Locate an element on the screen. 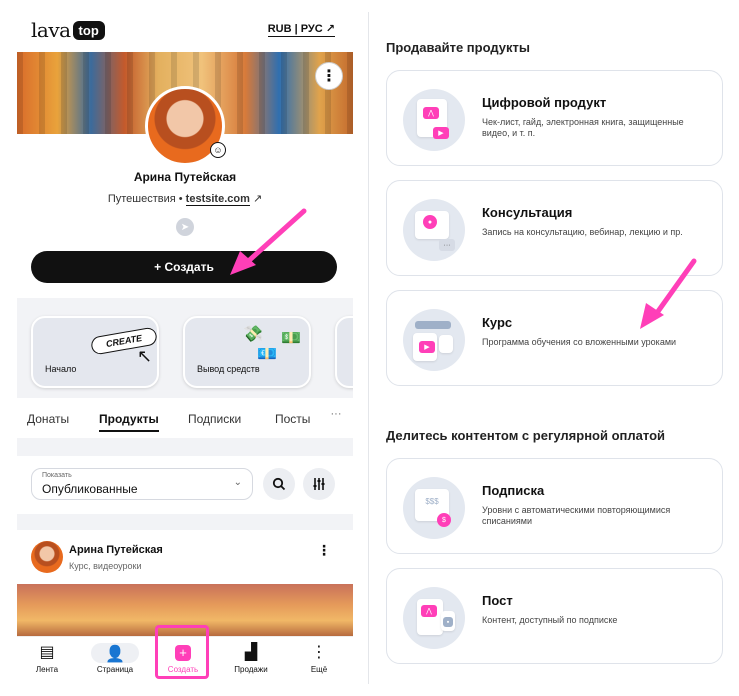 The width and height of the screenshot is (739, 696). nav-page: 👤 Страница is located at coordinates (115, 658).